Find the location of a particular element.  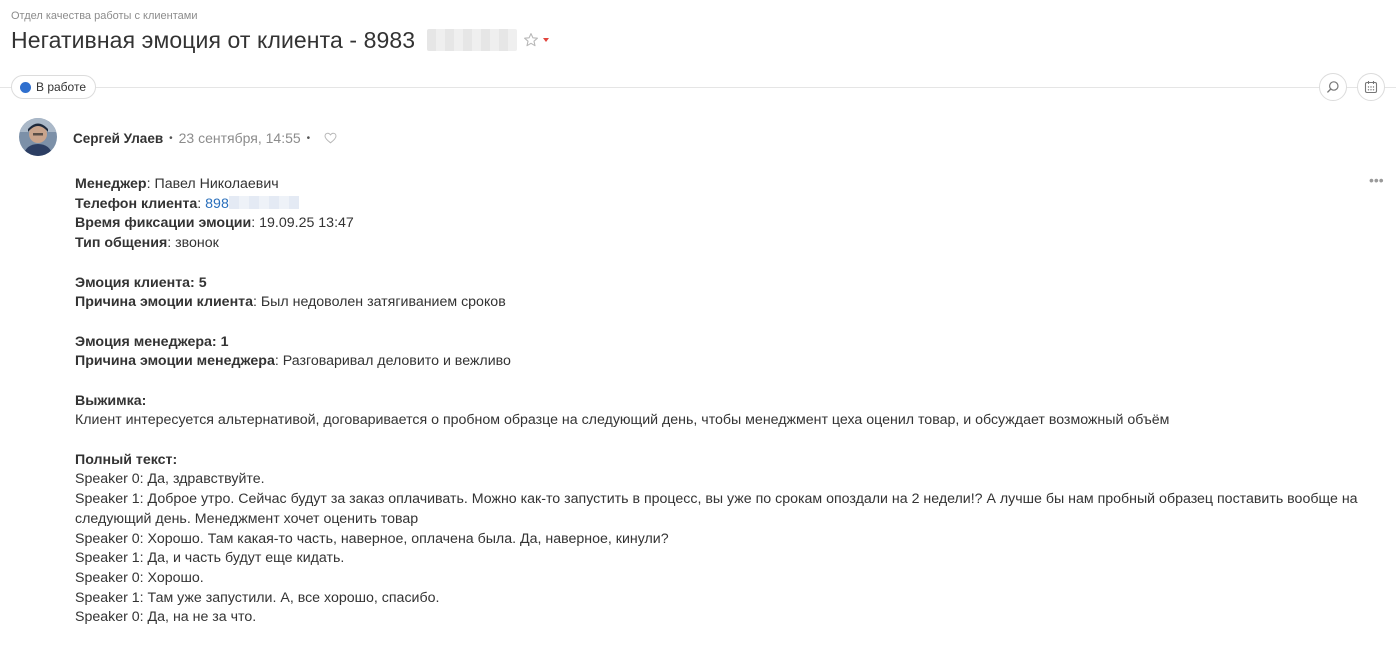

summary-label: Выжимка: is located at coordinates (111, 400).